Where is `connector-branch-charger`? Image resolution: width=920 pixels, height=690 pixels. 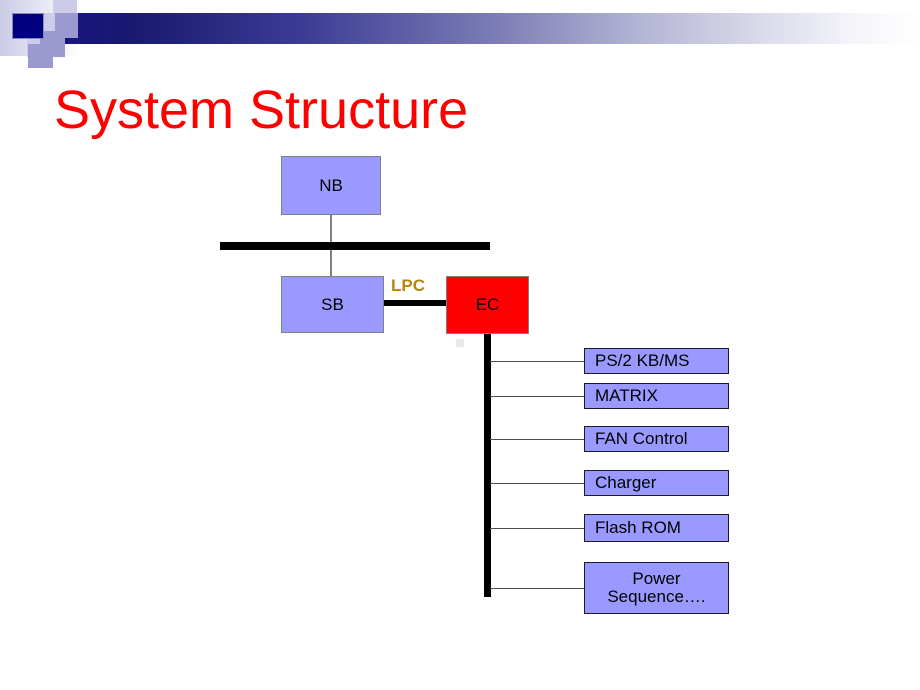 connector-branch-charger is located at coordinates (537, 483).